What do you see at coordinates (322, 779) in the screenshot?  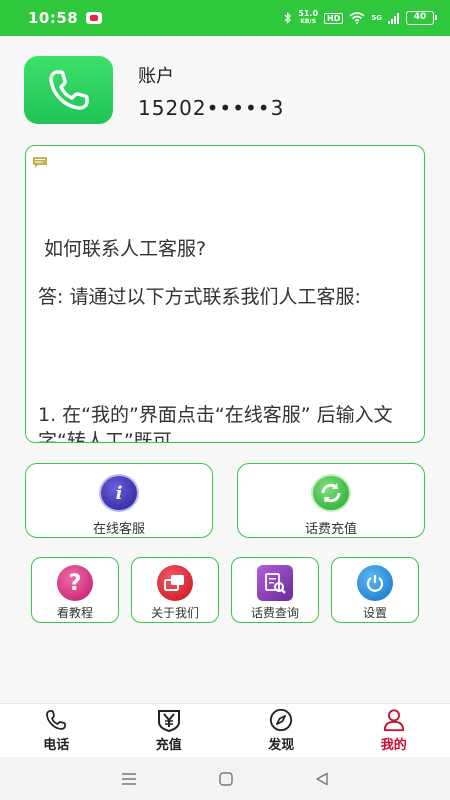 I see `back-icon` at bounding box center [322, 779].